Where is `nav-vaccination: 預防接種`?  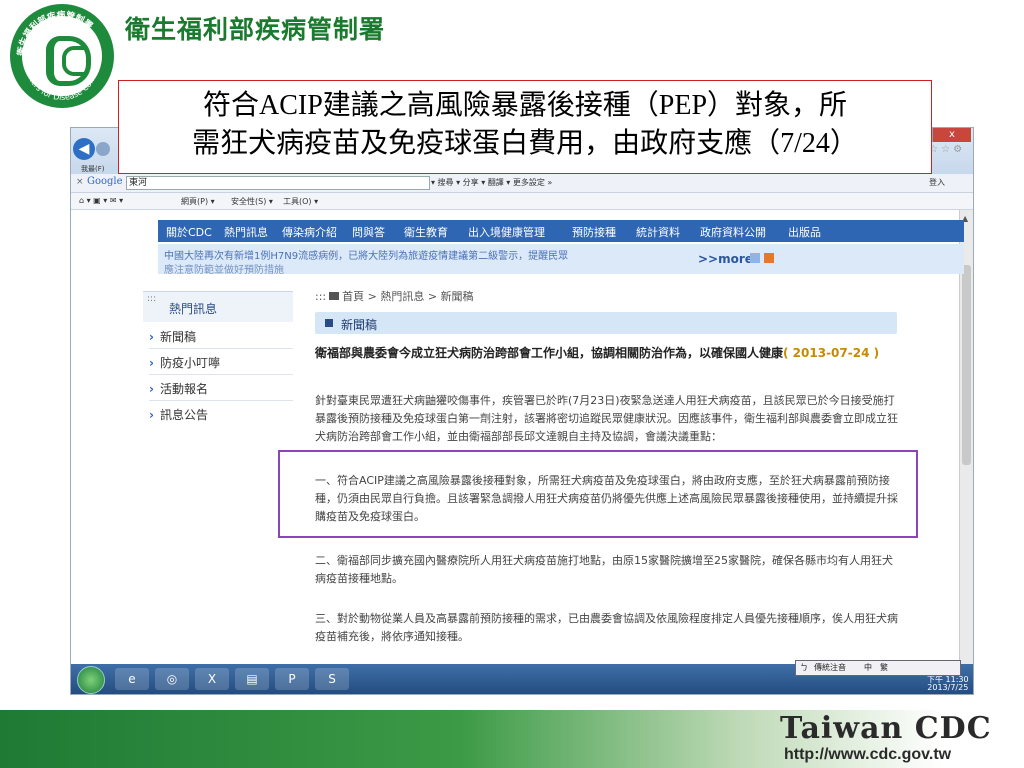
nav-vaccination: 預防接種 is located at coordinates (594, 232).